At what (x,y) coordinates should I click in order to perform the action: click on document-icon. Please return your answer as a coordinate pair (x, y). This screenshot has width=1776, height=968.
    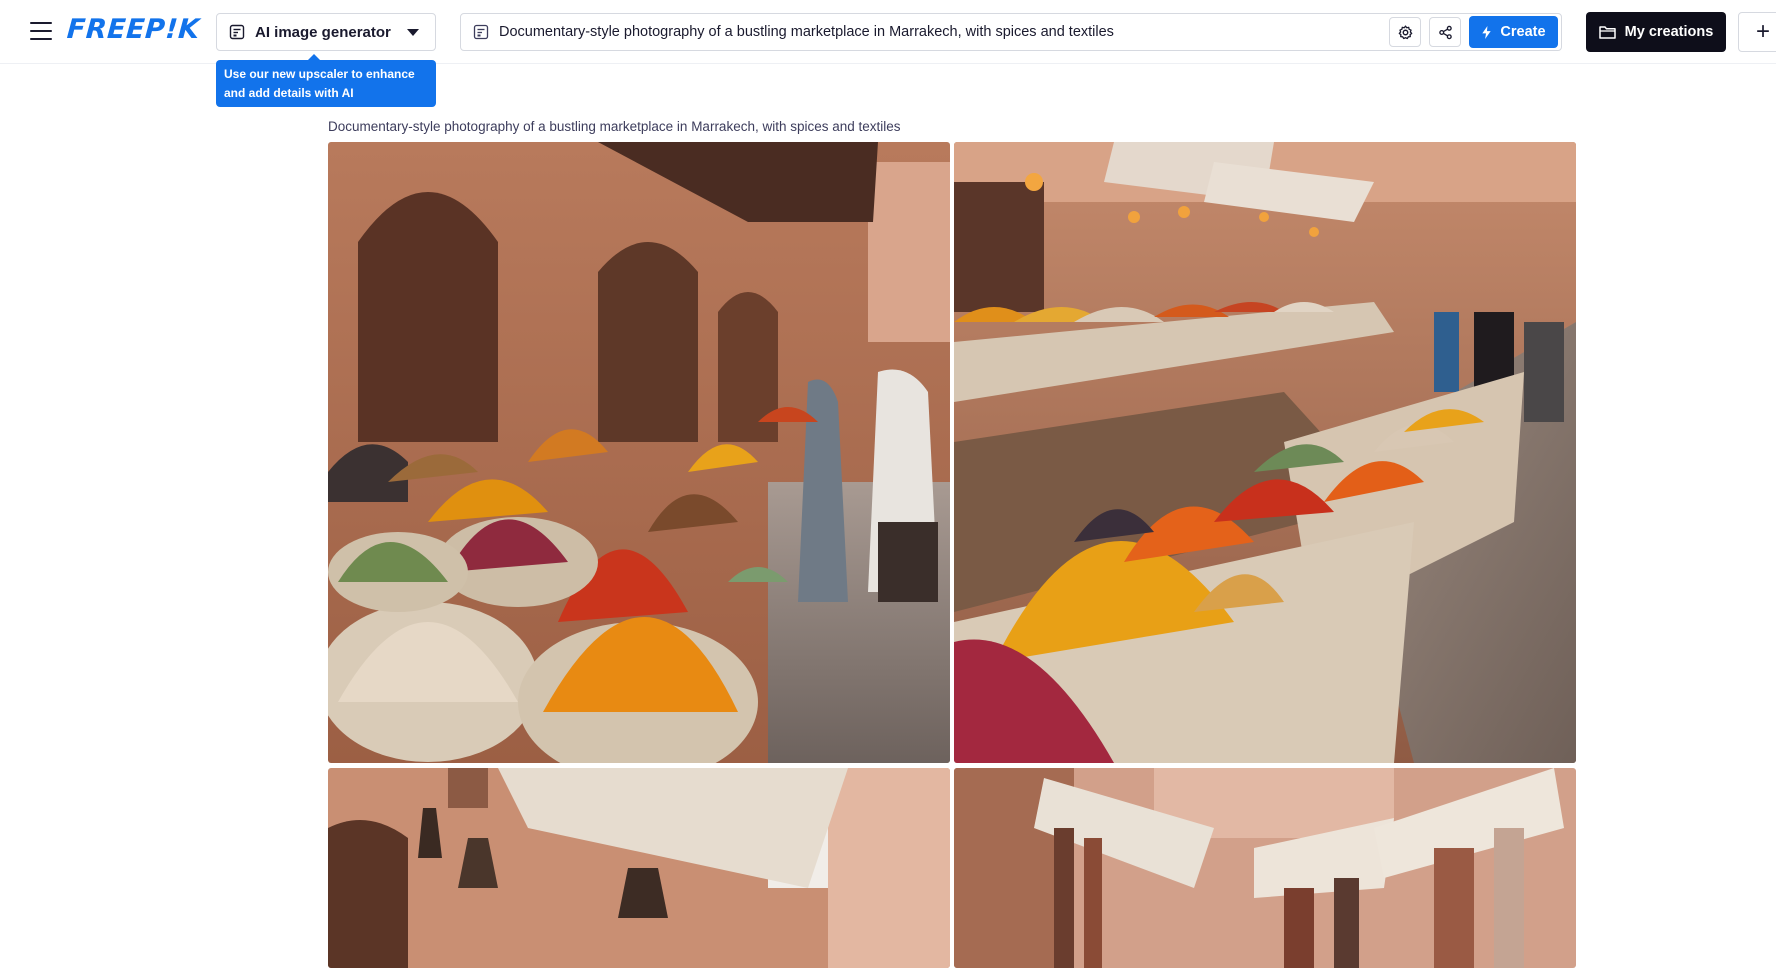
    Looking at the image, I should click on (481, 32).